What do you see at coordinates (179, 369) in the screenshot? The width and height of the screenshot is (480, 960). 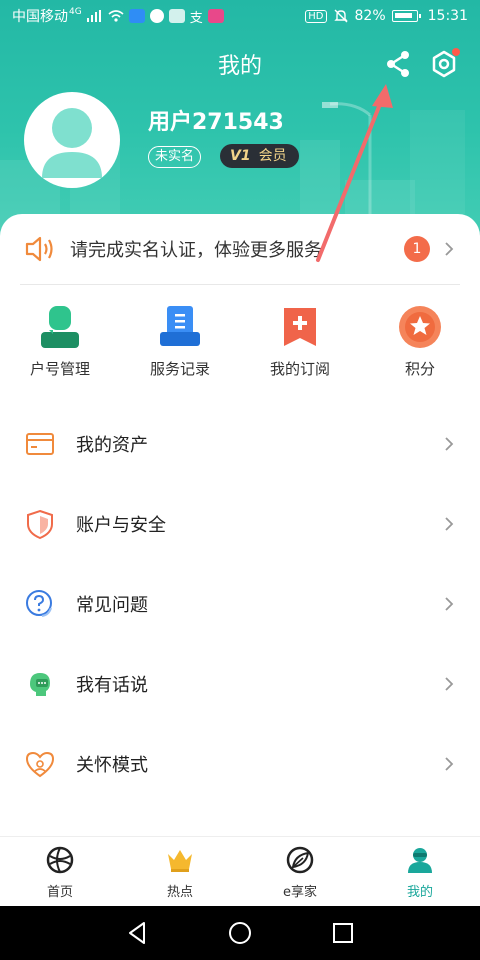 I see `quick-action-label: 服务记录` at bounding box center [179, 369].